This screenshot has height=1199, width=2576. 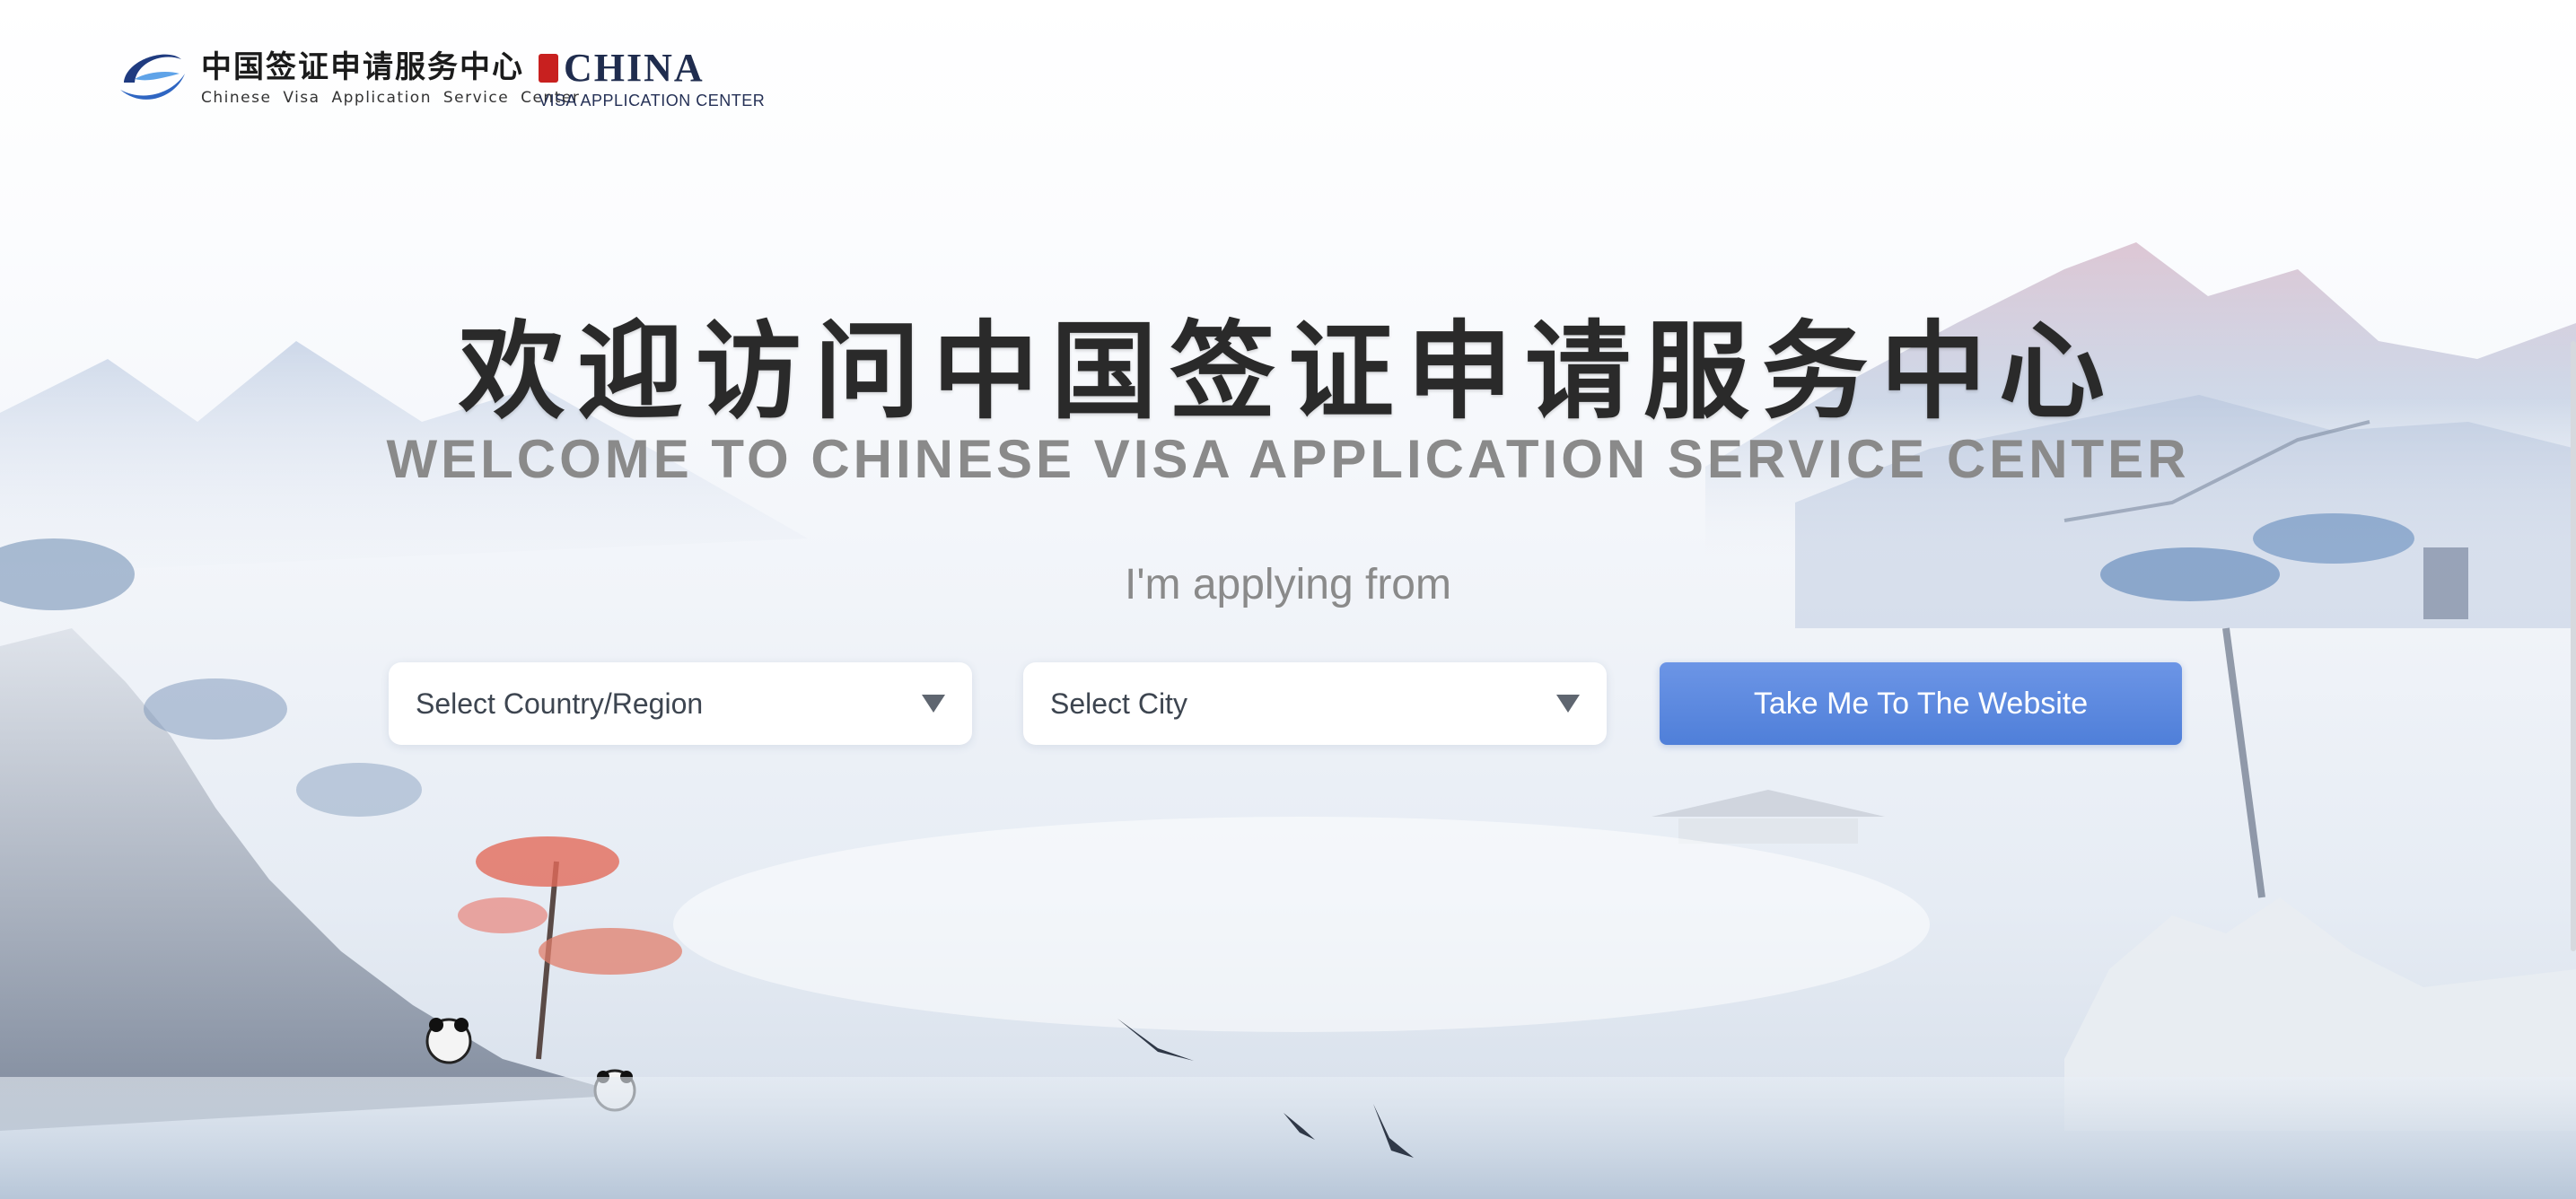 I want to click on cvasc-logo-icon, so click(x=152, y=77).